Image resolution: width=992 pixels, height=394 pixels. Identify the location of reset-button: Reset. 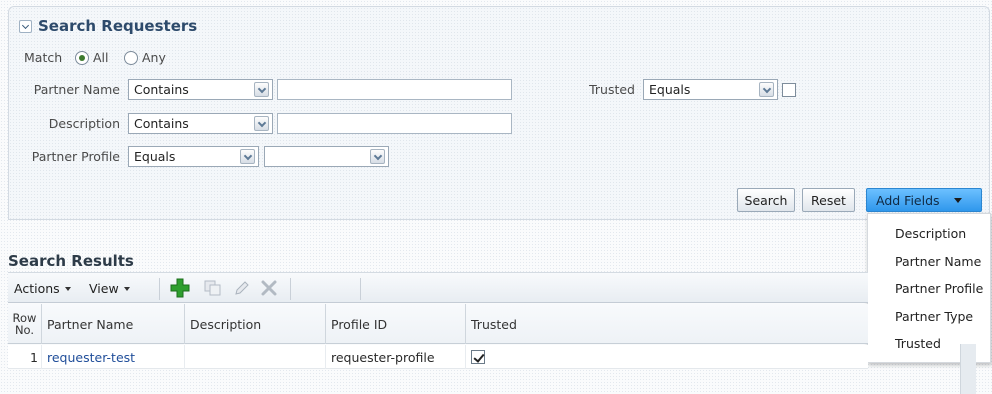
(828, 200).